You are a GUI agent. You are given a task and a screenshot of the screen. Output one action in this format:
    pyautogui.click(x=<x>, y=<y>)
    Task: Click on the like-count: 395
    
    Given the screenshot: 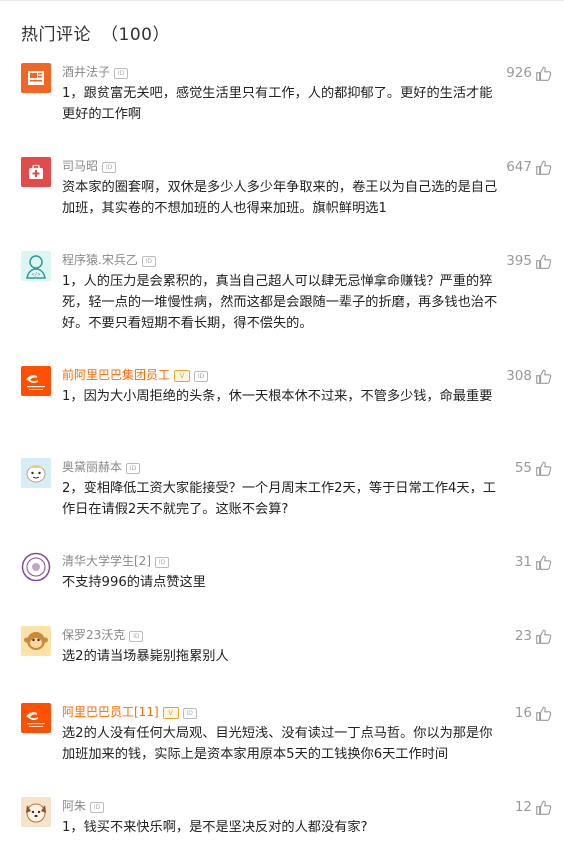 What is the action you would take?
    pyautogui.click(x=519, y=261)
    